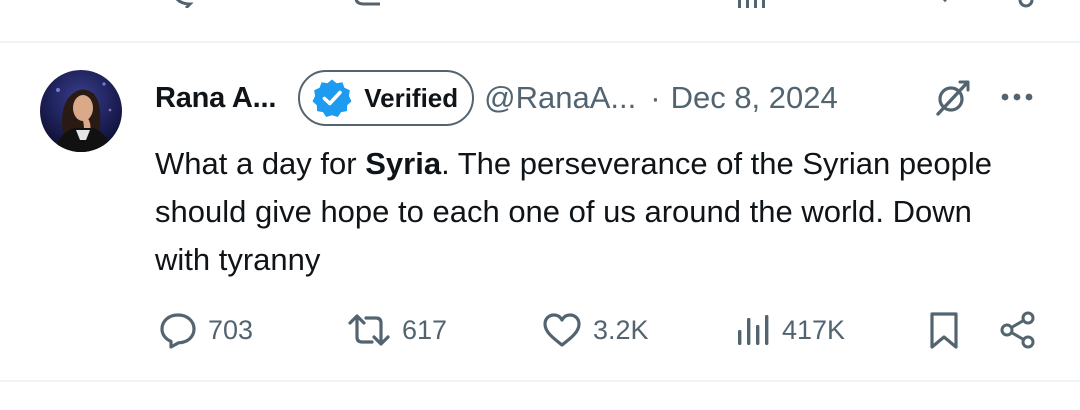 Image resolution: width=1080 pixels, height=410 pixels. Describe the element at coordinates (260, 163) in the screenshot. I see `tweet-text-part1: What a day for` at that location.